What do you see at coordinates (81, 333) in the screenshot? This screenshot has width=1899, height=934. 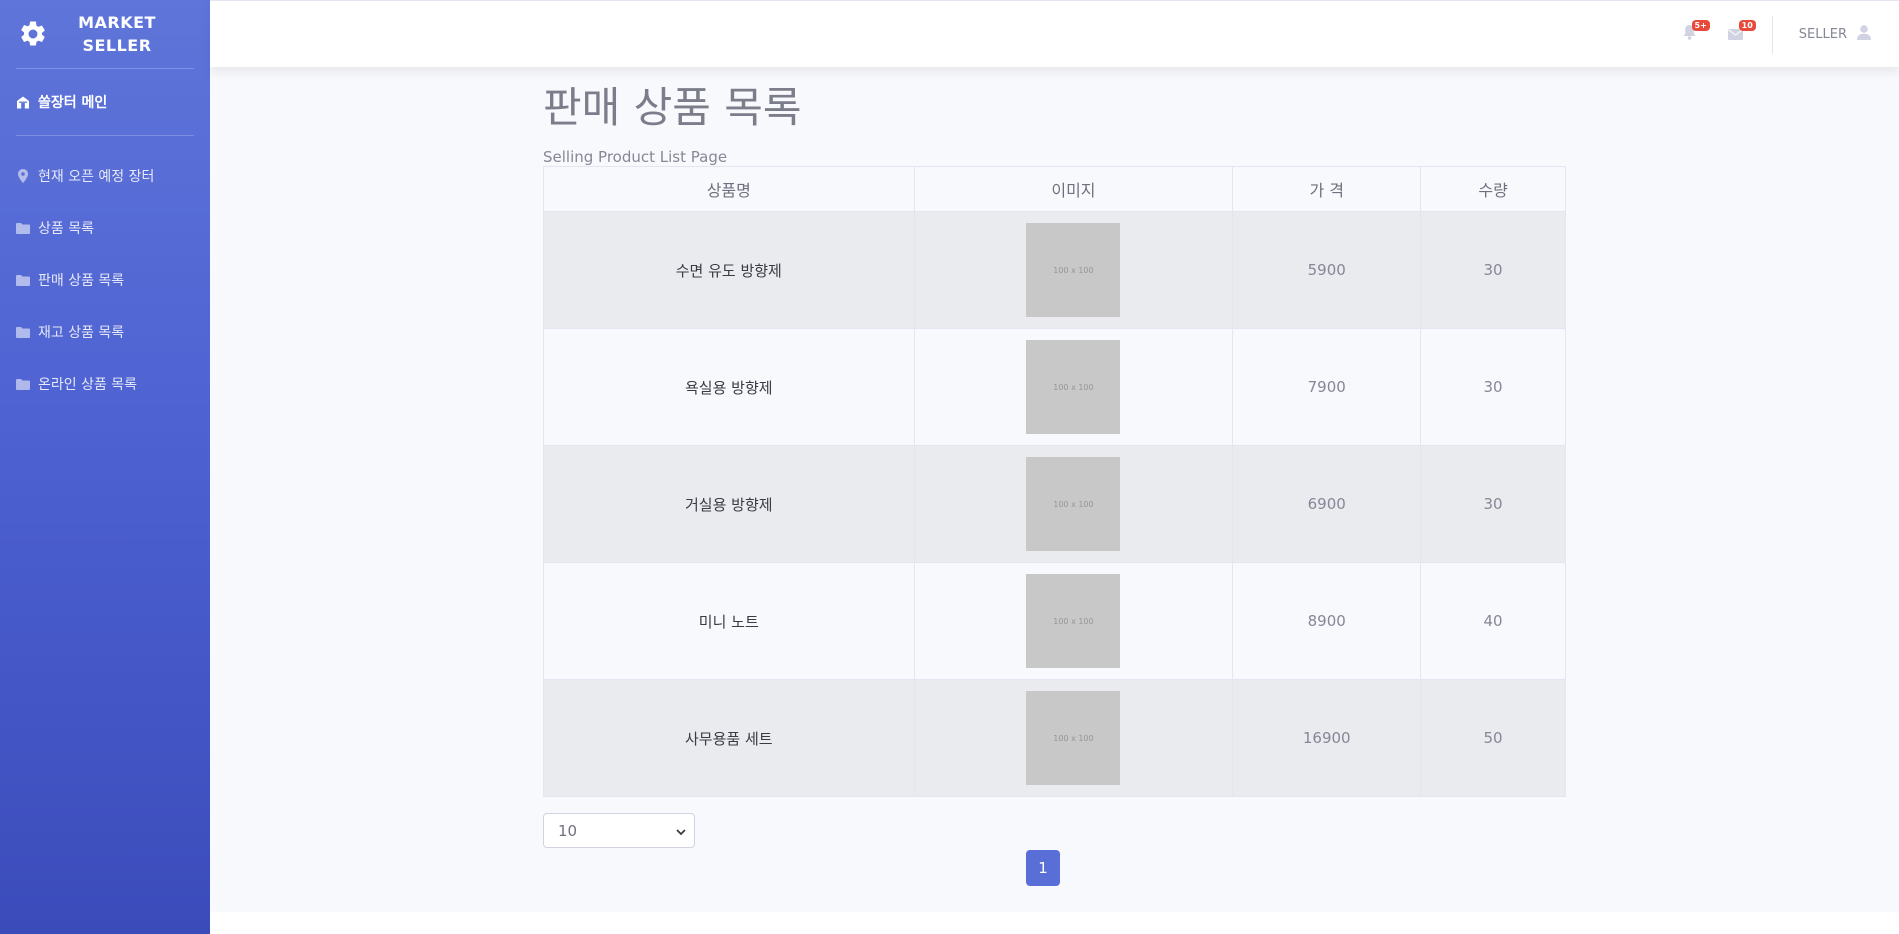 I see `sidebar-item-label: 재고 상품 목록` at bounding box center [81, 333].